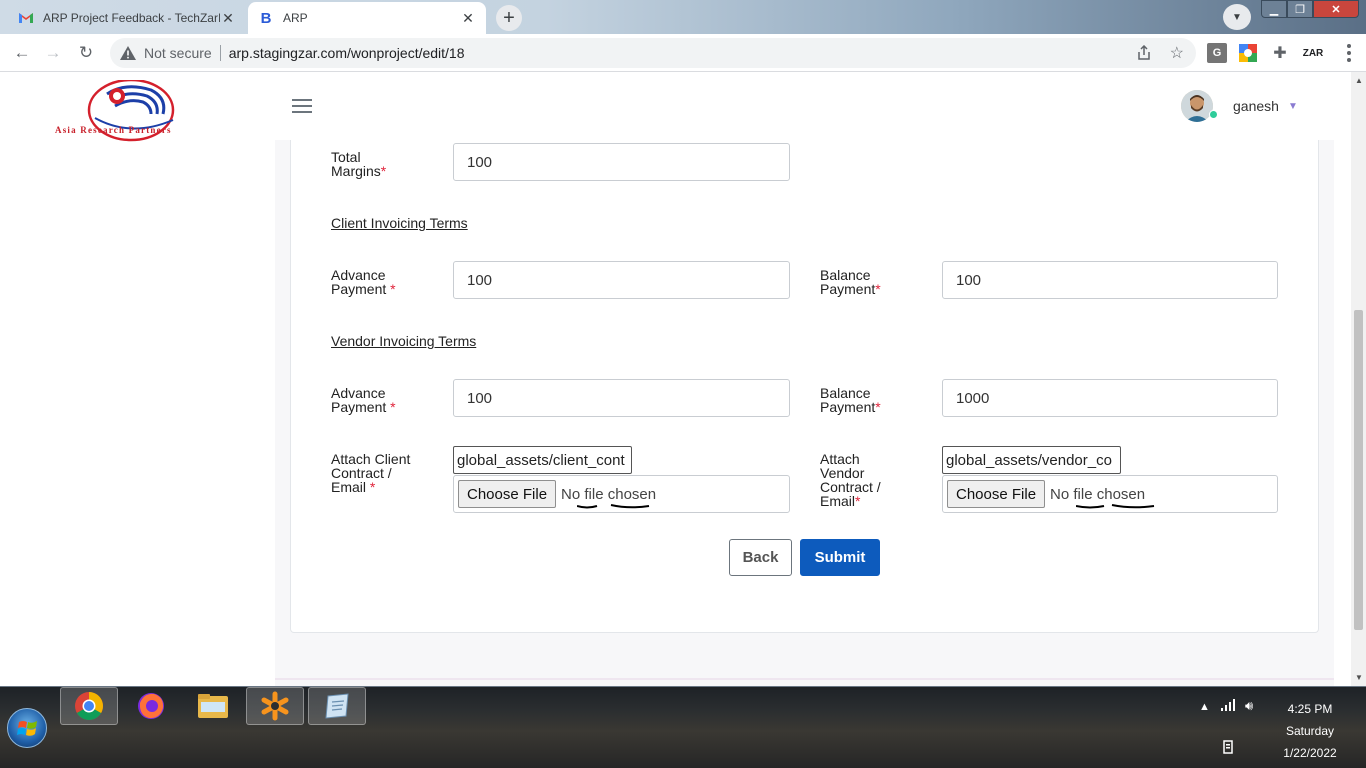 This screenshot has width=1366, height=768. I want to click on clock-date: 1/22/2022, so click(1310, 753).